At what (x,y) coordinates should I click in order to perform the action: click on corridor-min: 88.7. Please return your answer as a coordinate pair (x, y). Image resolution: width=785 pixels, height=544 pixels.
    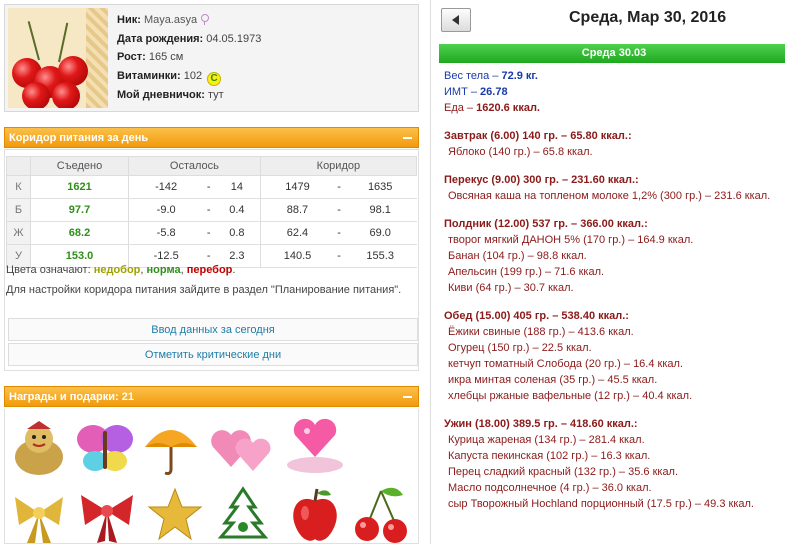
    Looking at the image, I should click on (297, 210).